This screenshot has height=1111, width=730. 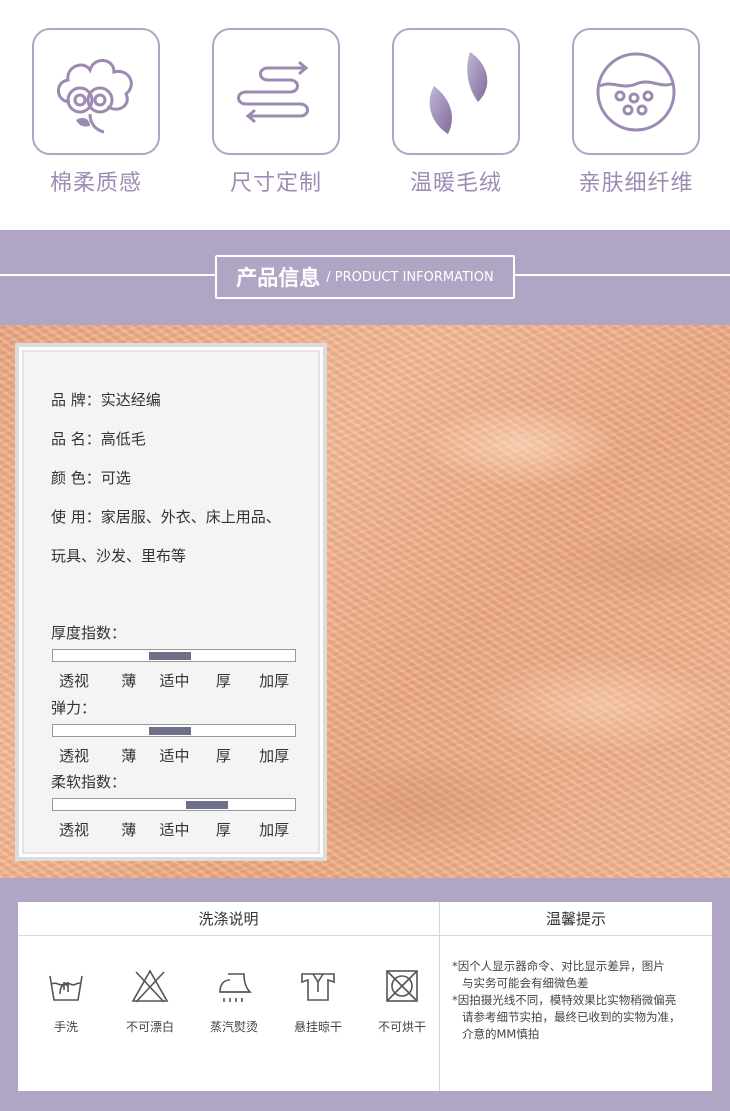 I want to click on feature-label: 尺寸定制, so click(x=275, y=183).